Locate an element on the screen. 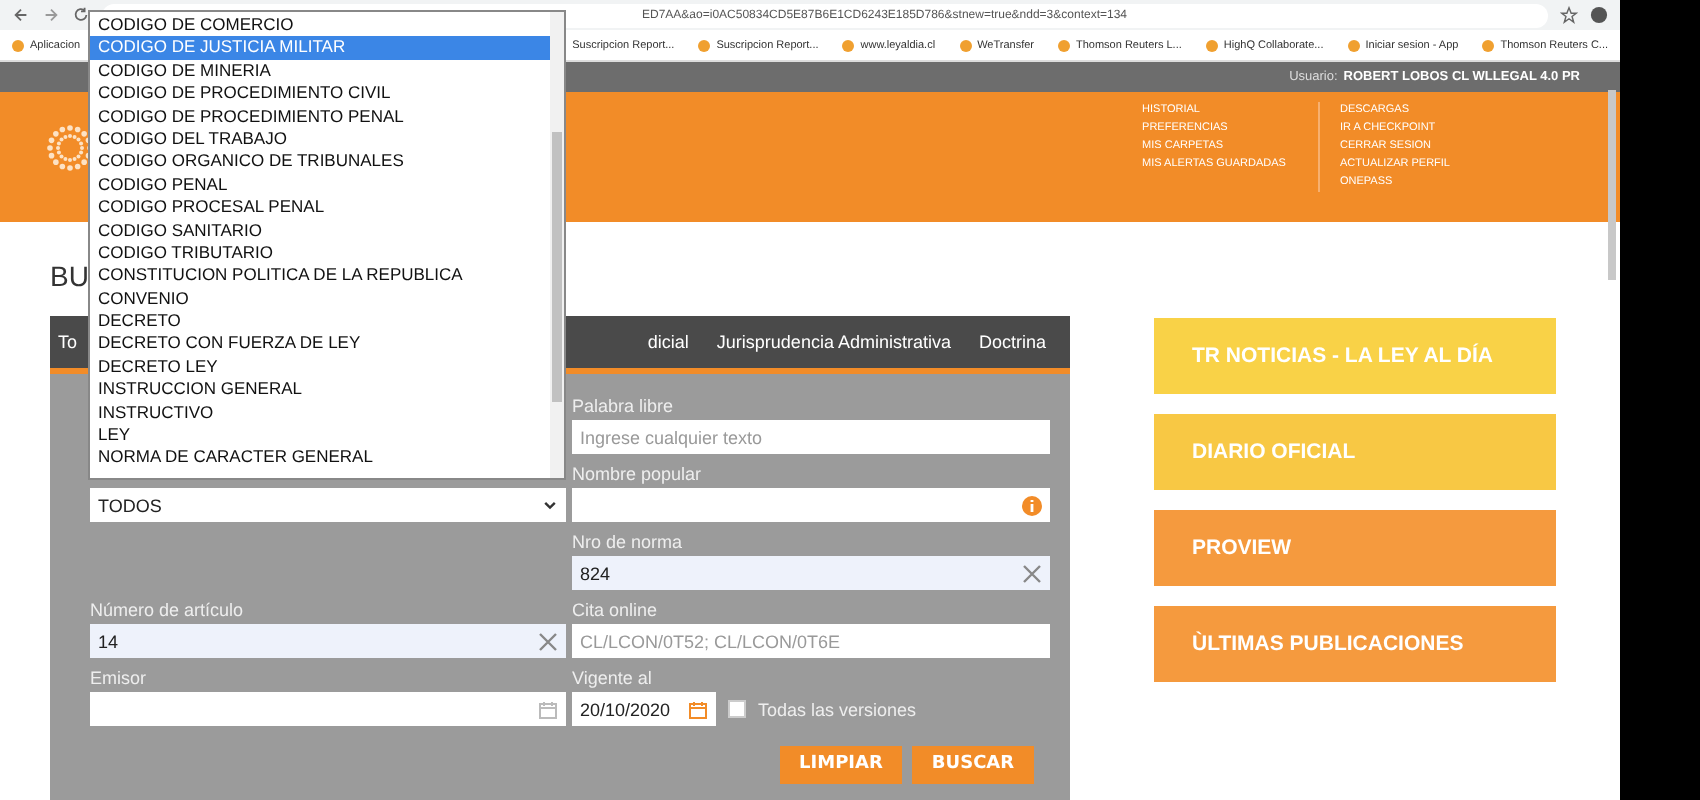  checkbox-label: Todas las versiones is located at coordinates (837, 709).